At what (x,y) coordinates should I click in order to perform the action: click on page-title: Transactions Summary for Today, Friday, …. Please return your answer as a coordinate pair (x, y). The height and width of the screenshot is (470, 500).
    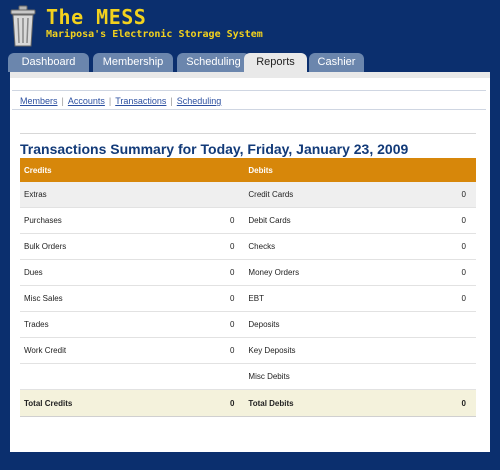
    Looking at the image, I should click on (248, 145).